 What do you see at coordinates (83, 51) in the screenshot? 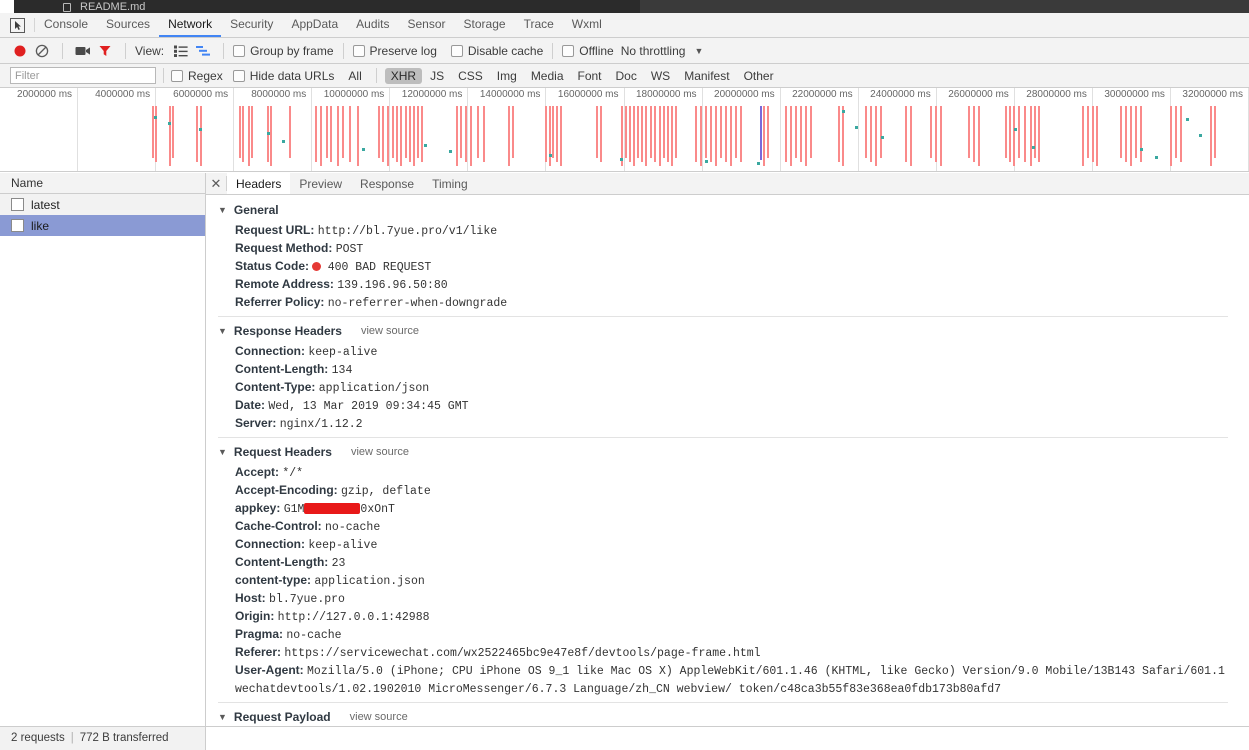
I see `camera-icon` at bounding box center [83, 51].